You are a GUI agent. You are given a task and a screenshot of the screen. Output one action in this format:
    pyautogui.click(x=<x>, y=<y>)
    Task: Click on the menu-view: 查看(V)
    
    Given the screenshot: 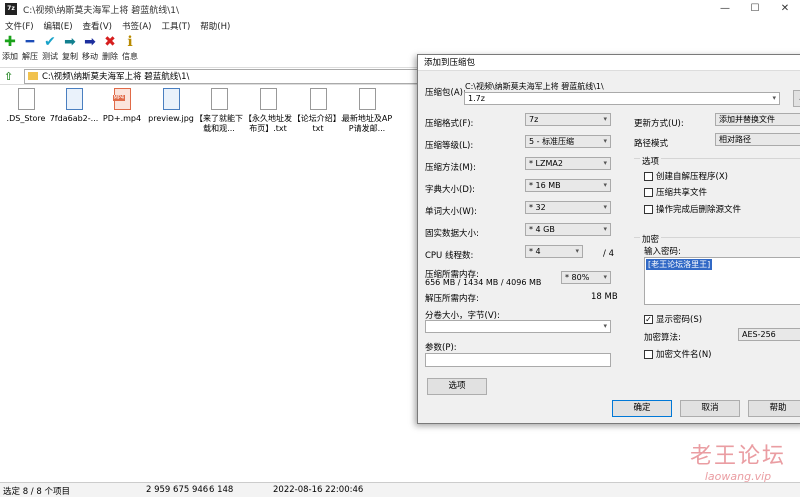 What is the action you would take?
    pyautogui.click(x=97, y=26)
    